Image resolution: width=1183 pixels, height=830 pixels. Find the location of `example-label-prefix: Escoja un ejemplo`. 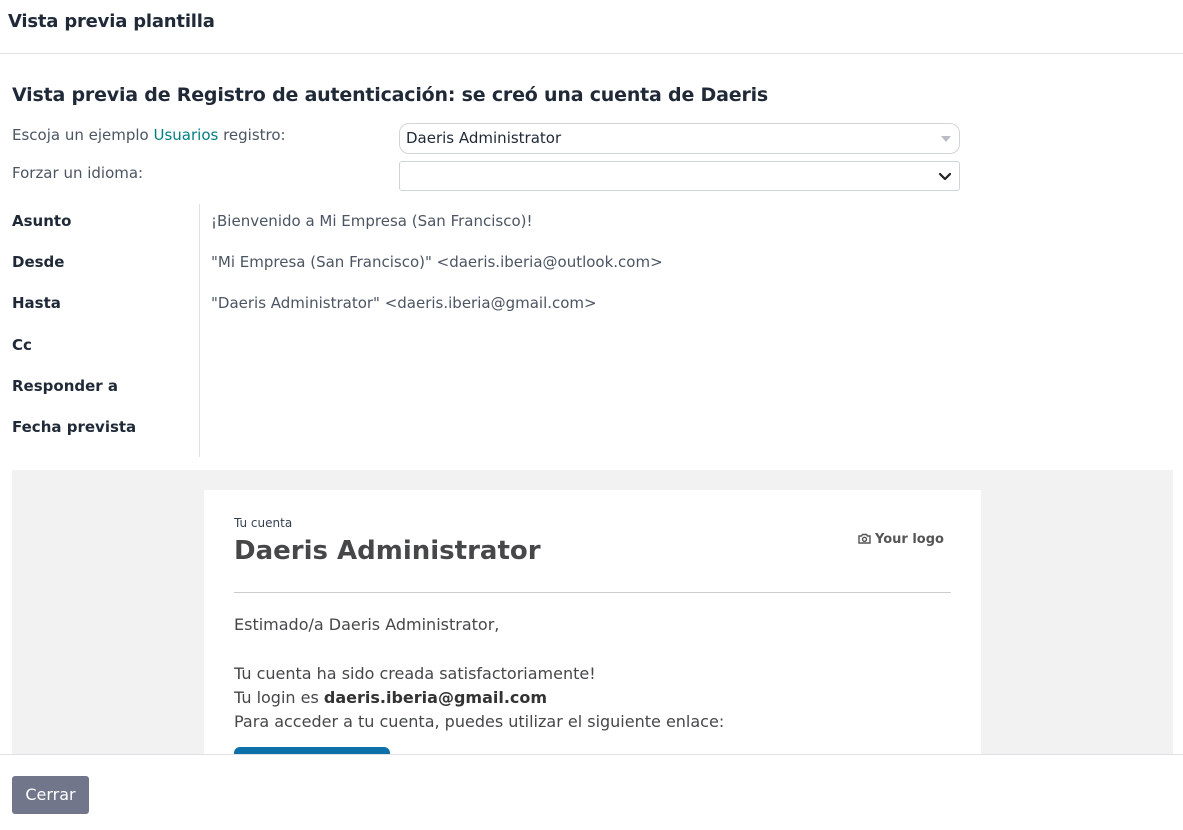

example-label-prefix: Escoja un ejemplo is located at coordinates (83, 135).